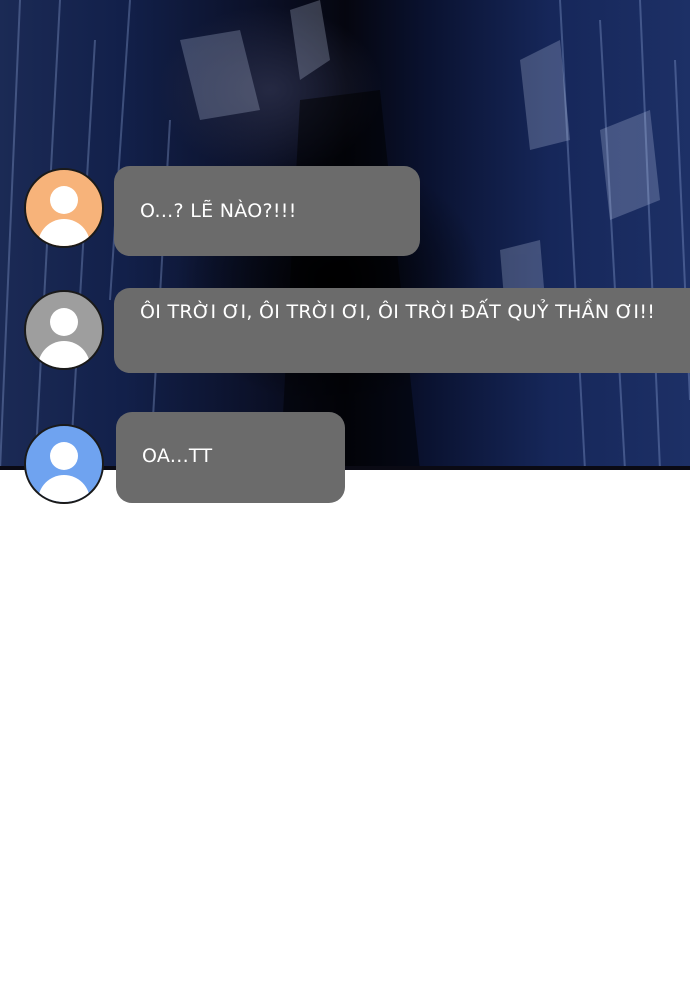 The image size is (690, 1000). What do you see at coordinates (230, 457) in the screenshot?
I see `message-bubble: OA...TT` at bounding box center [230, 457].